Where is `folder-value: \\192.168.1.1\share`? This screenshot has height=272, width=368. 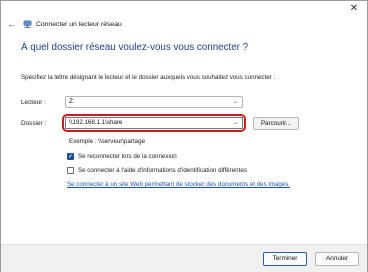
folder-value: \\192.168.1.1\share is located at coordinates (96, 122).